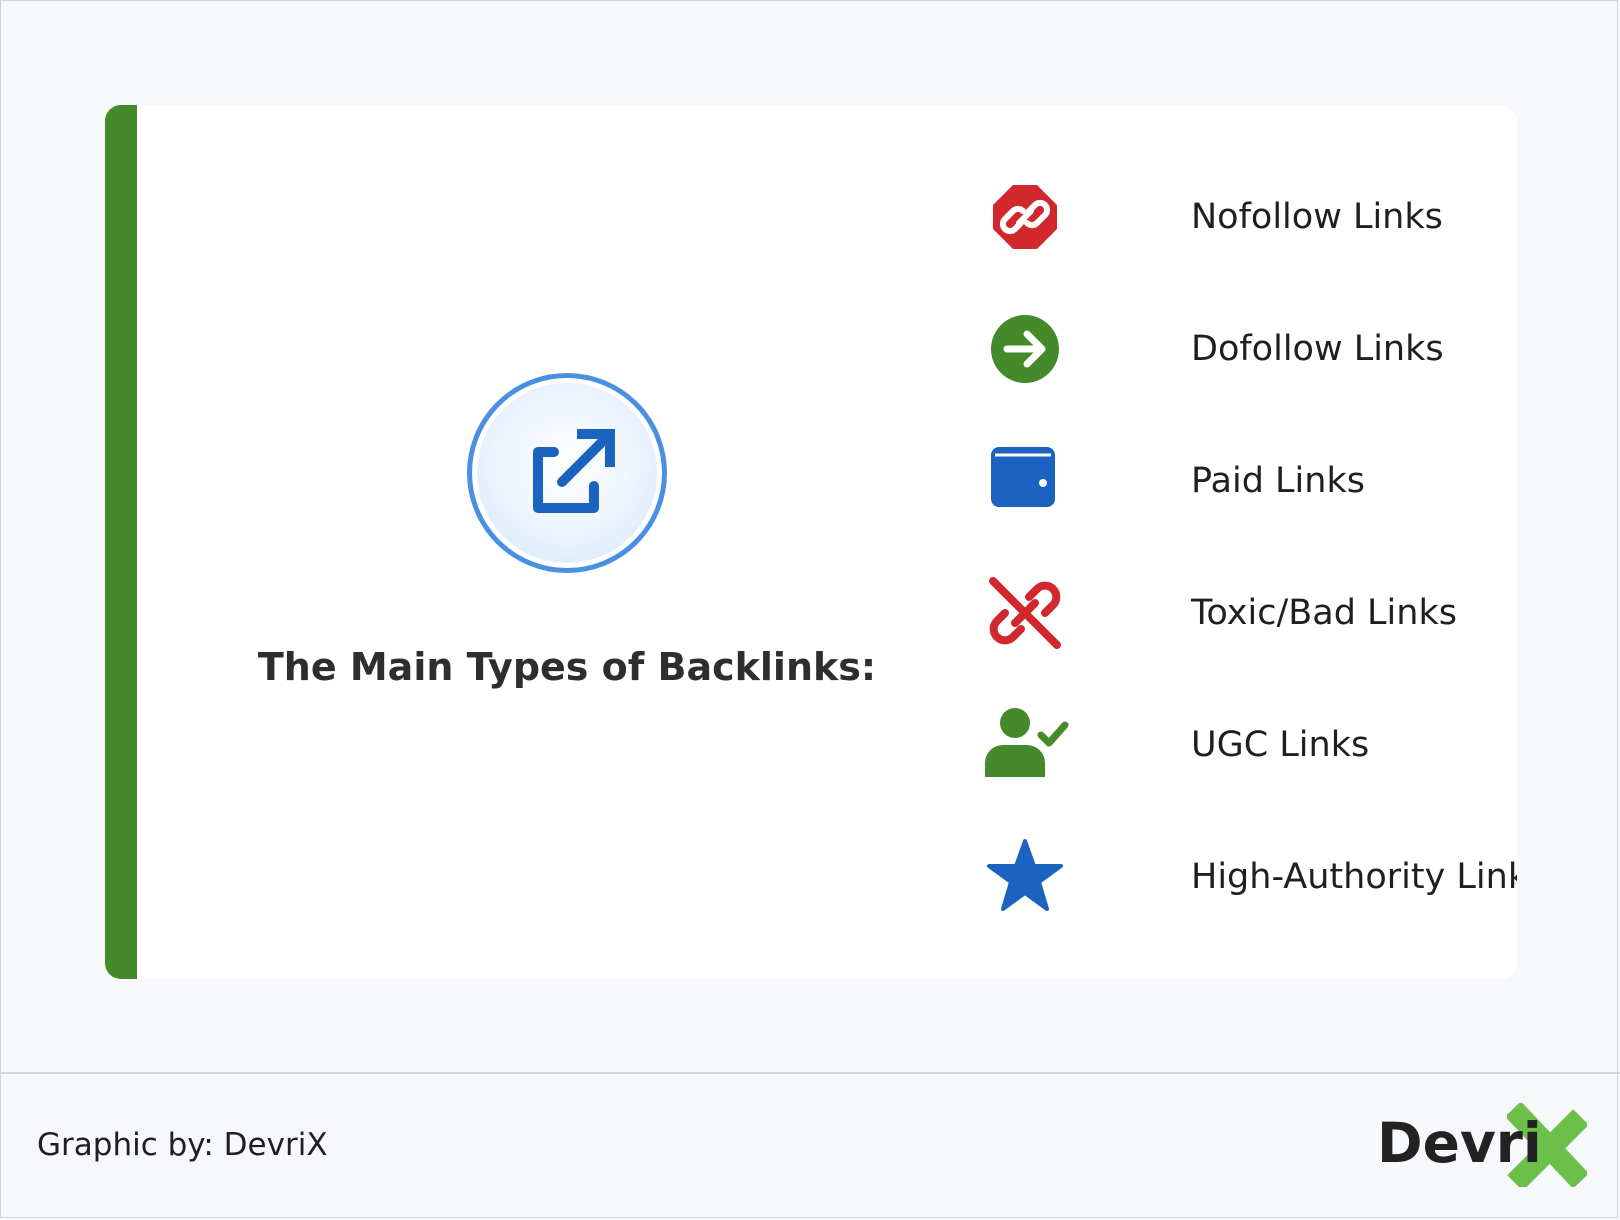 The width and height of the screenshot is (1620, 1220). What do you see at coordinates (1025, 875) in the screenshot?
I see `star-icon` at bounding box center [1025, 875].